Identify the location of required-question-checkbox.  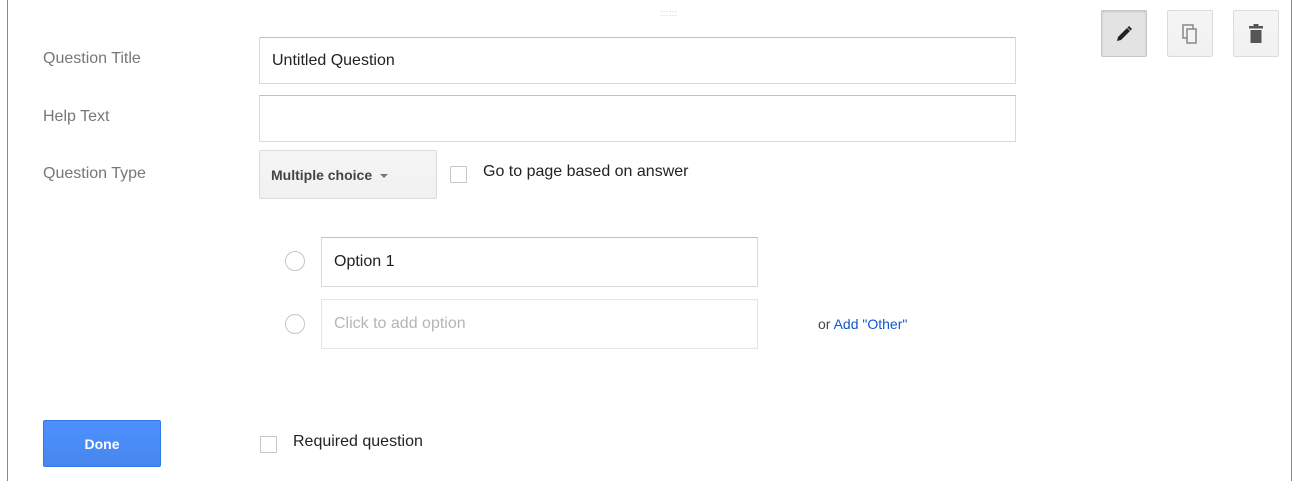
(268, 444).